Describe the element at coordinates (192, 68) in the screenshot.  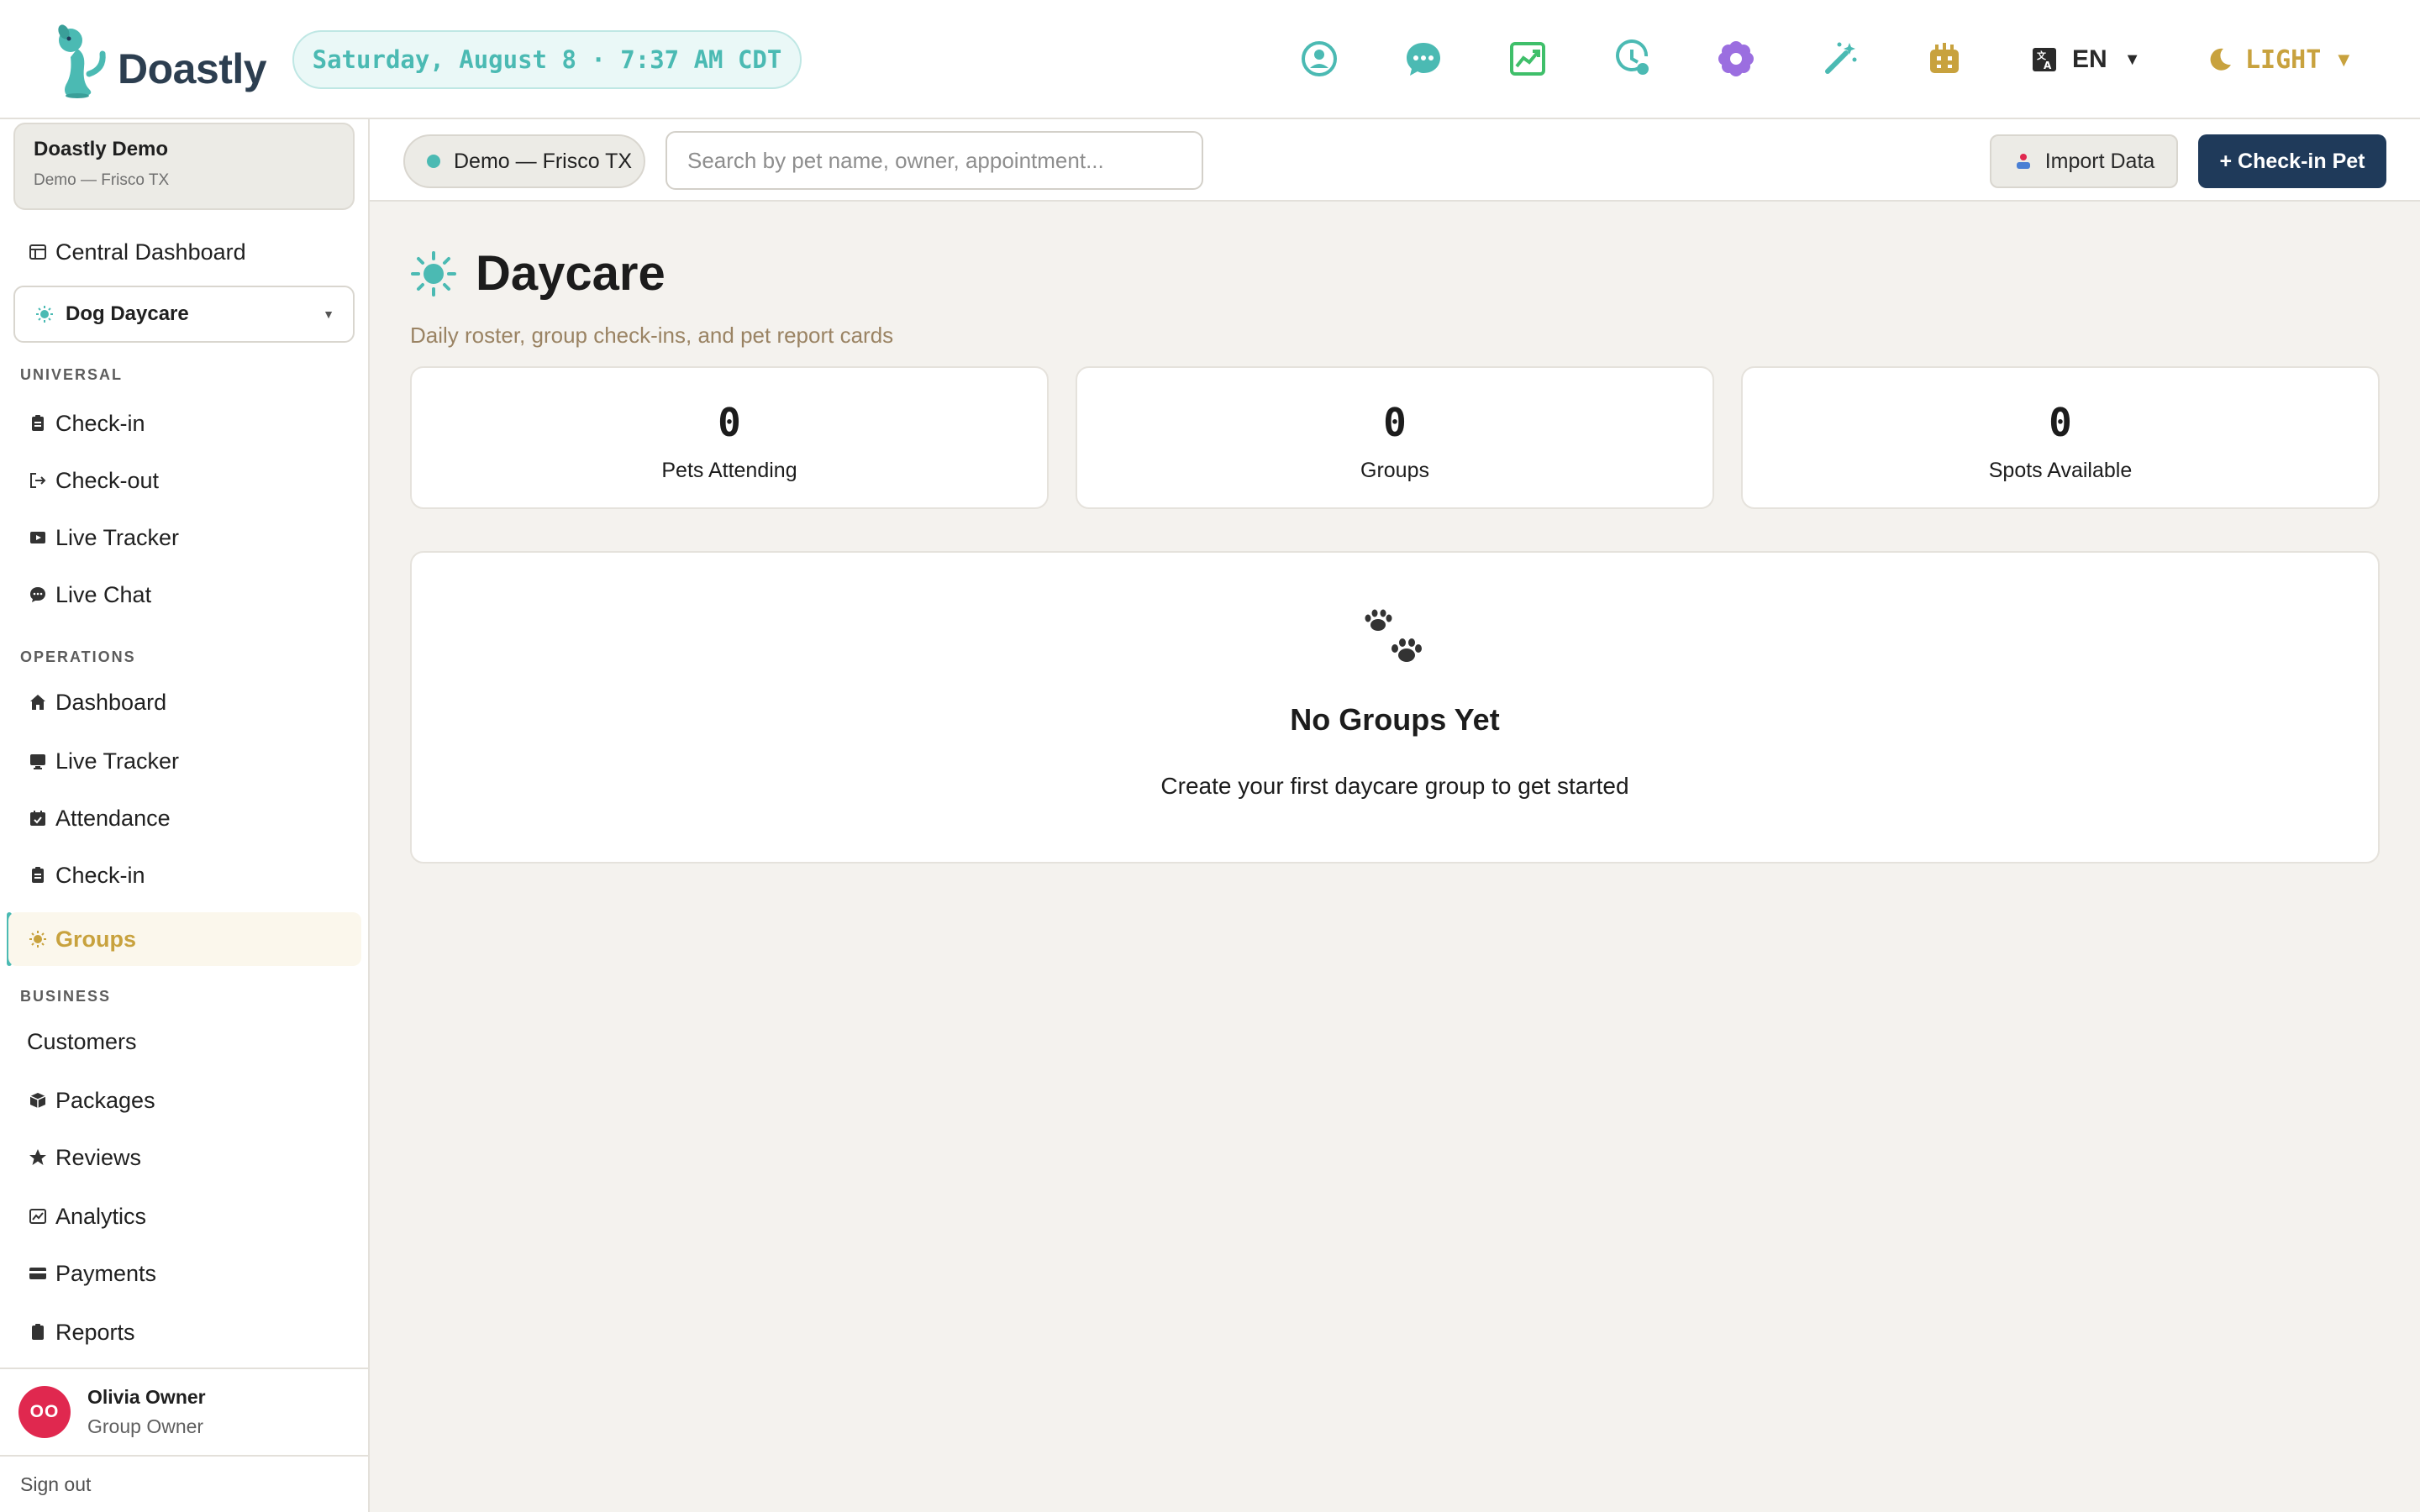
I see `app-name: Doastly` at that location.